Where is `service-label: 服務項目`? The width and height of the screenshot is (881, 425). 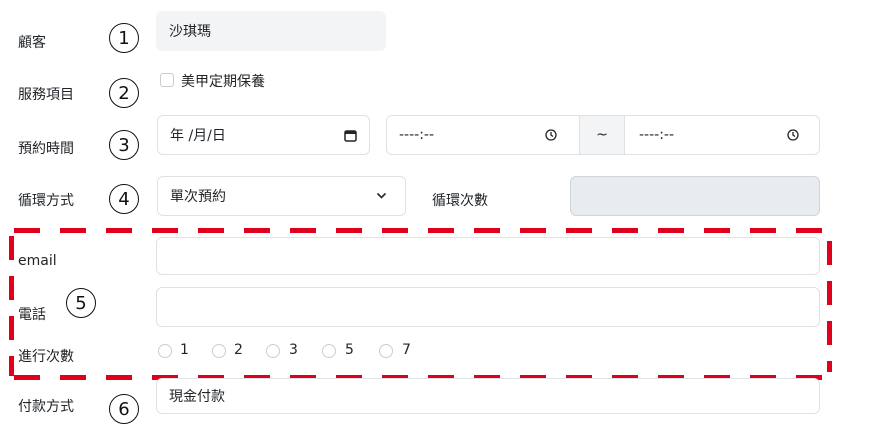
service-label: 服務項目 is located at coordinates (46, 95).